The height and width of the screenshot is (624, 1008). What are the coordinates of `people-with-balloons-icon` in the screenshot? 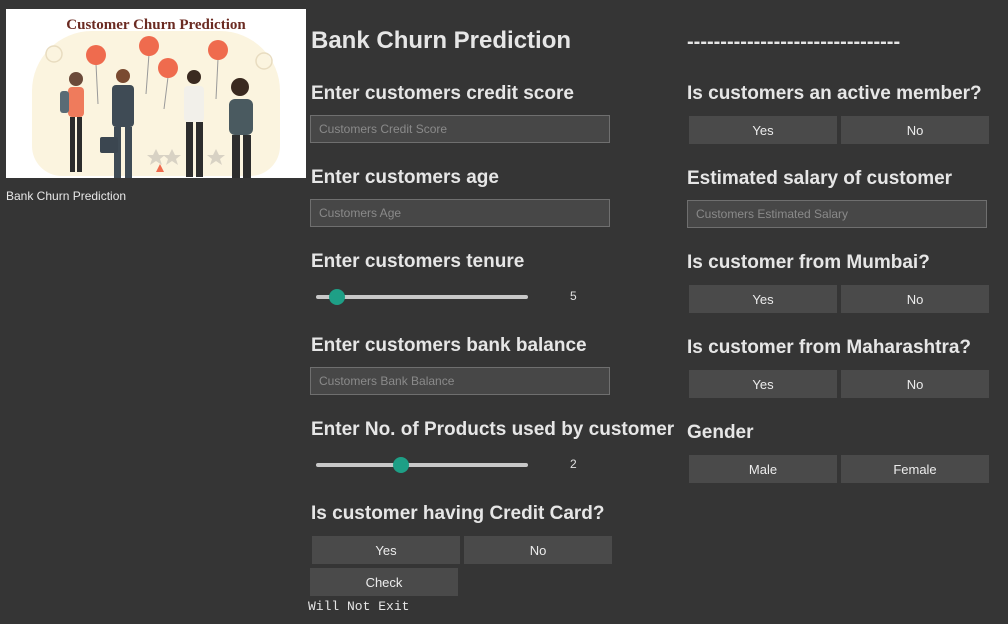 It's located at (159, 107).